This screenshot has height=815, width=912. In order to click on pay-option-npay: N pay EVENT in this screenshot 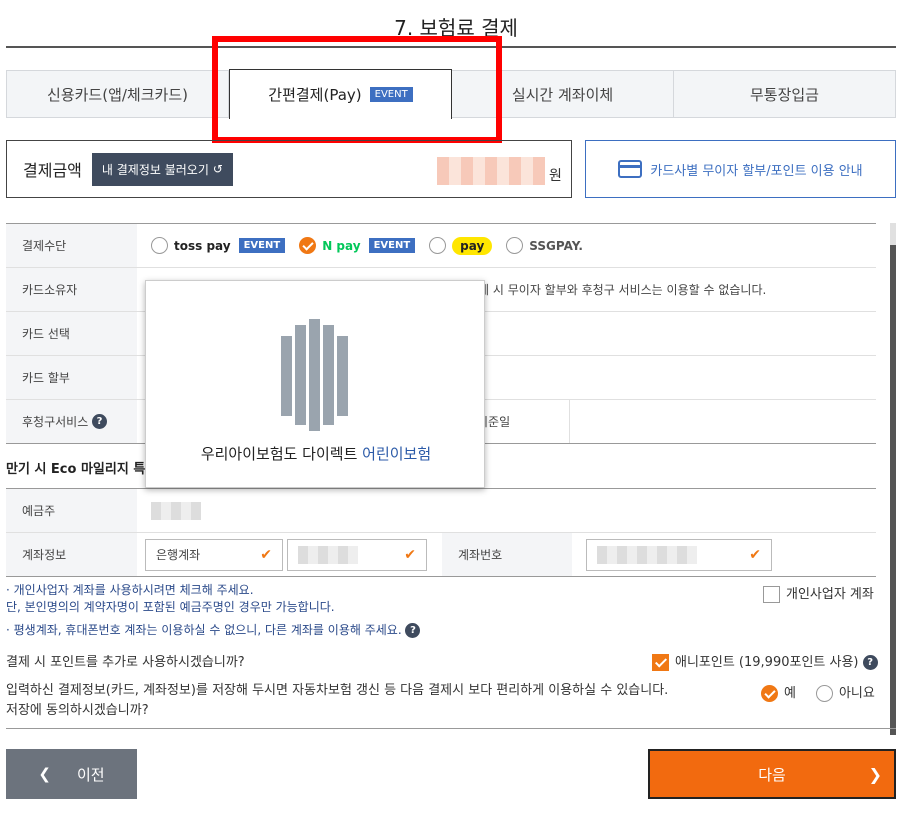, I will do `click(357, 245)`.